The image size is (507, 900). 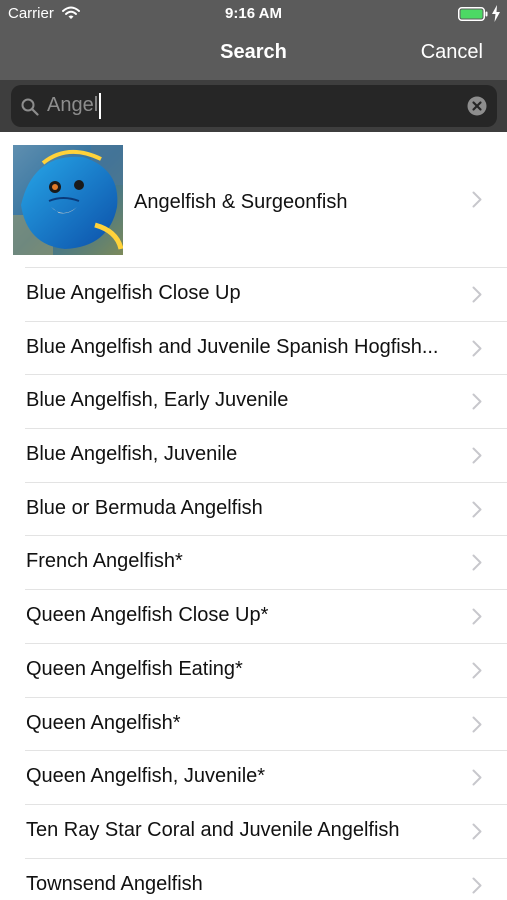 I want to click on navigation-bar: Search Cancel, so click(x=253, y=54).